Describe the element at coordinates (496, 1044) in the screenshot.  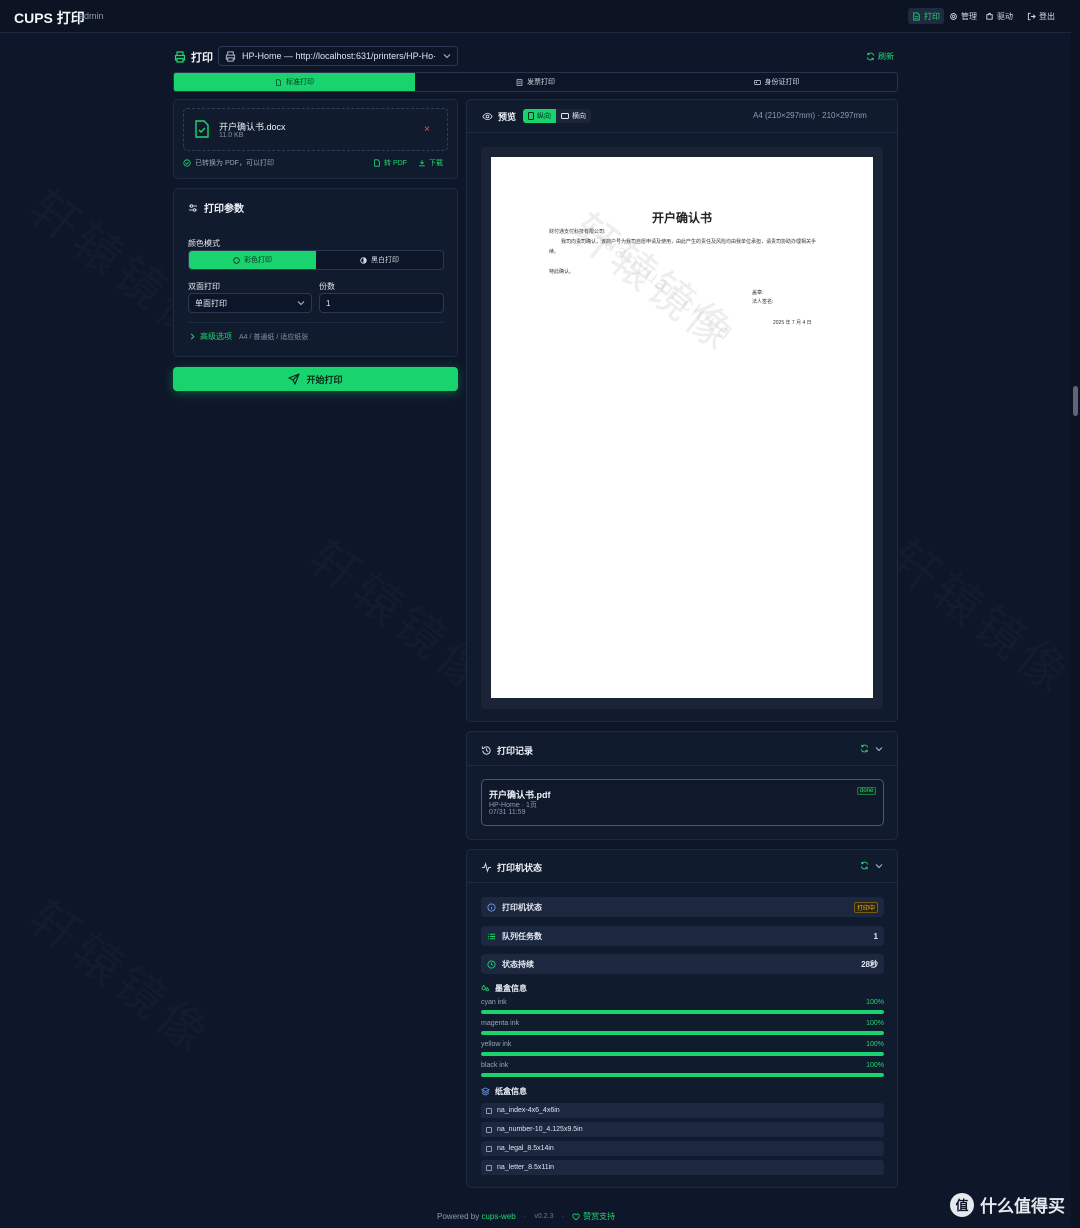
I see `ink-name: yellow ink` at that location.